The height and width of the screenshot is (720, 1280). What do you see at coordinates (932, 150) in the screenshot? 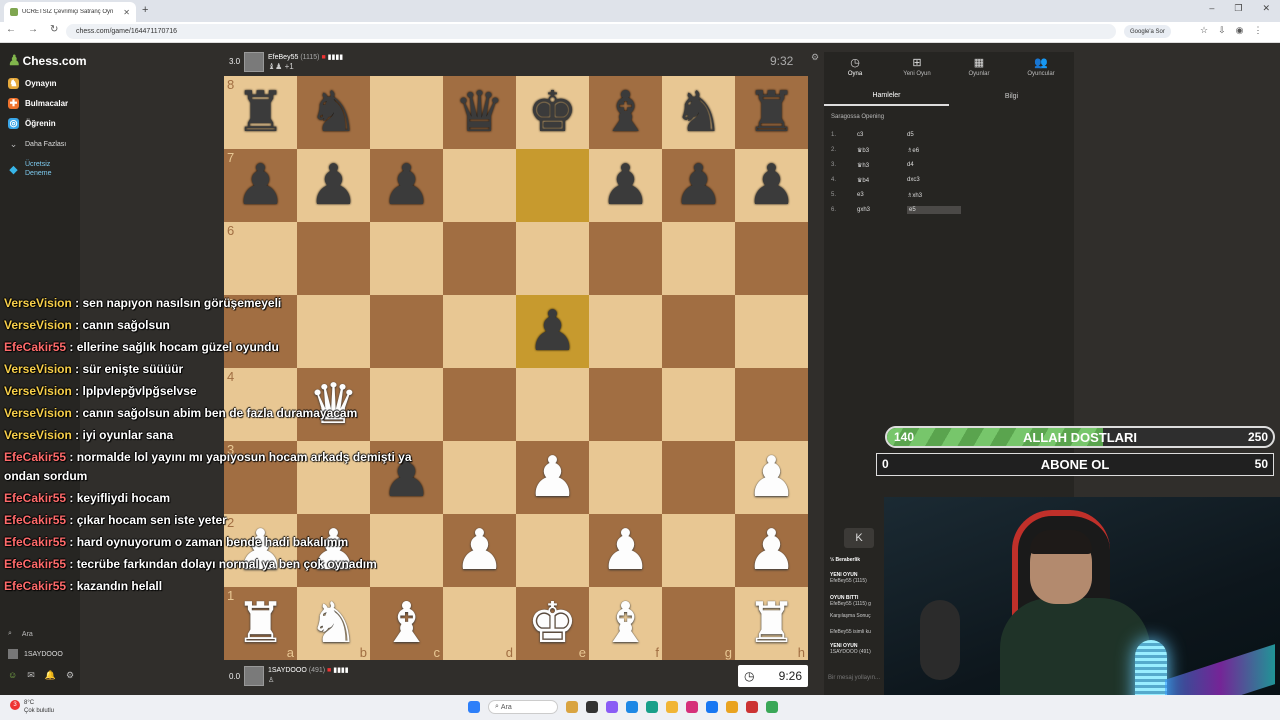
I see `black-move: ♗e6` at bounding box center [932, 150].